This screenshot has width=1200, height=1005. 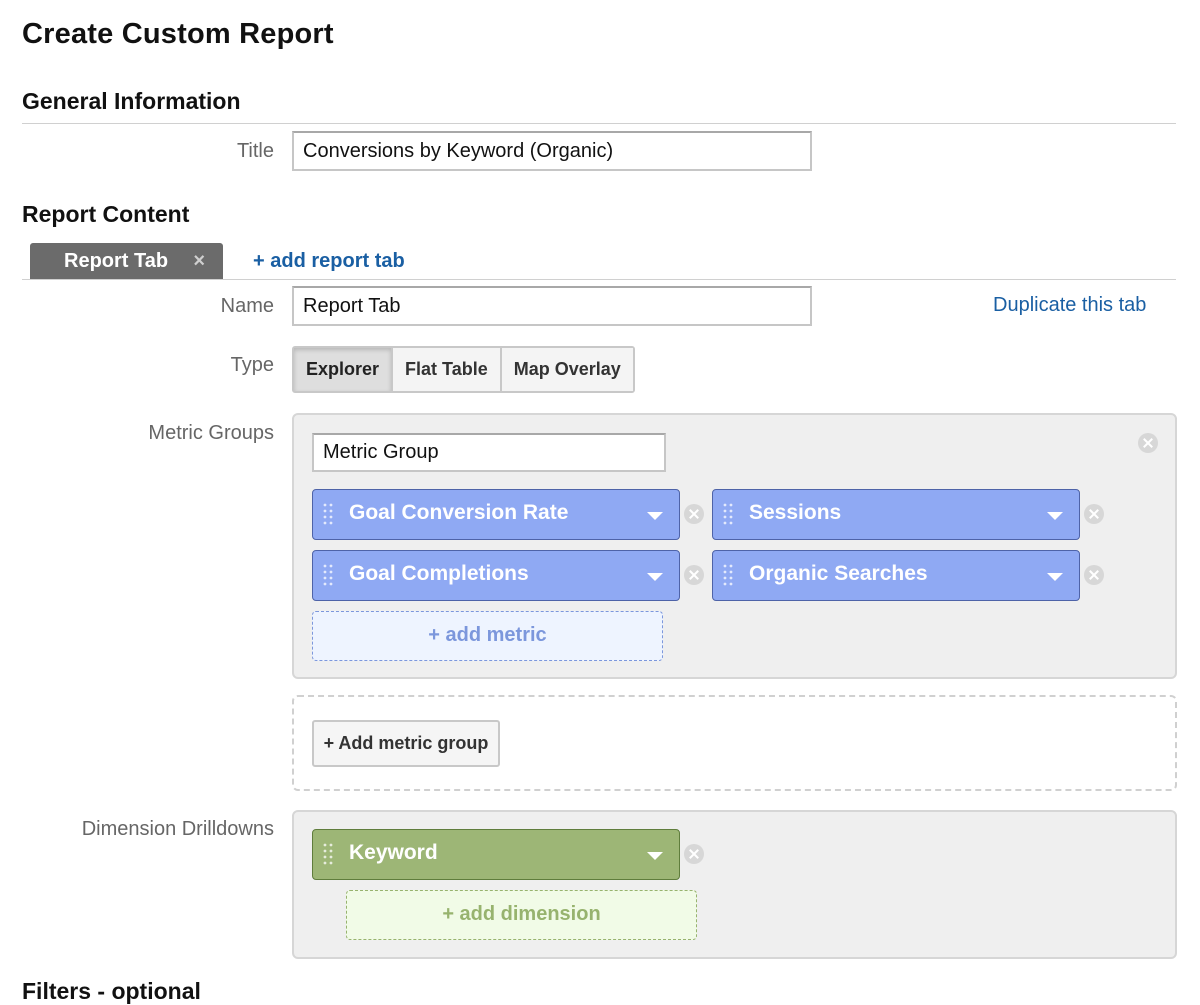 I want to click on metric-pill-label: Organic Searches, so click(x=838, y=573).